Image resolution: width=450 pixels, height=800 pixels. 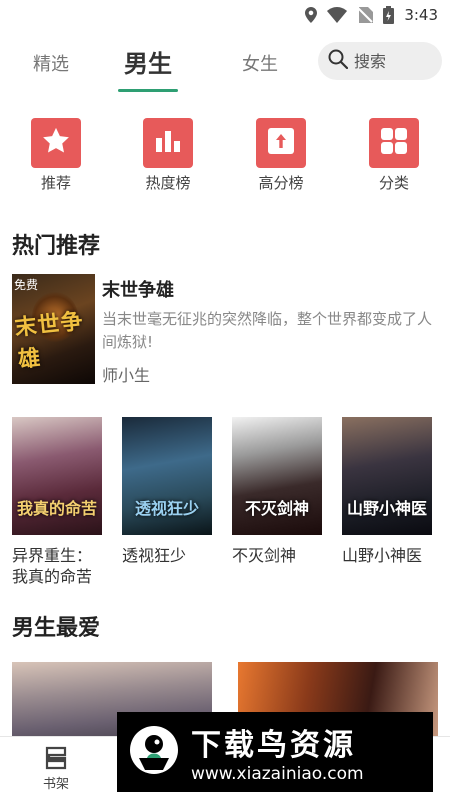 I want to click on clock: 3:43, so click(x=421, y=15).